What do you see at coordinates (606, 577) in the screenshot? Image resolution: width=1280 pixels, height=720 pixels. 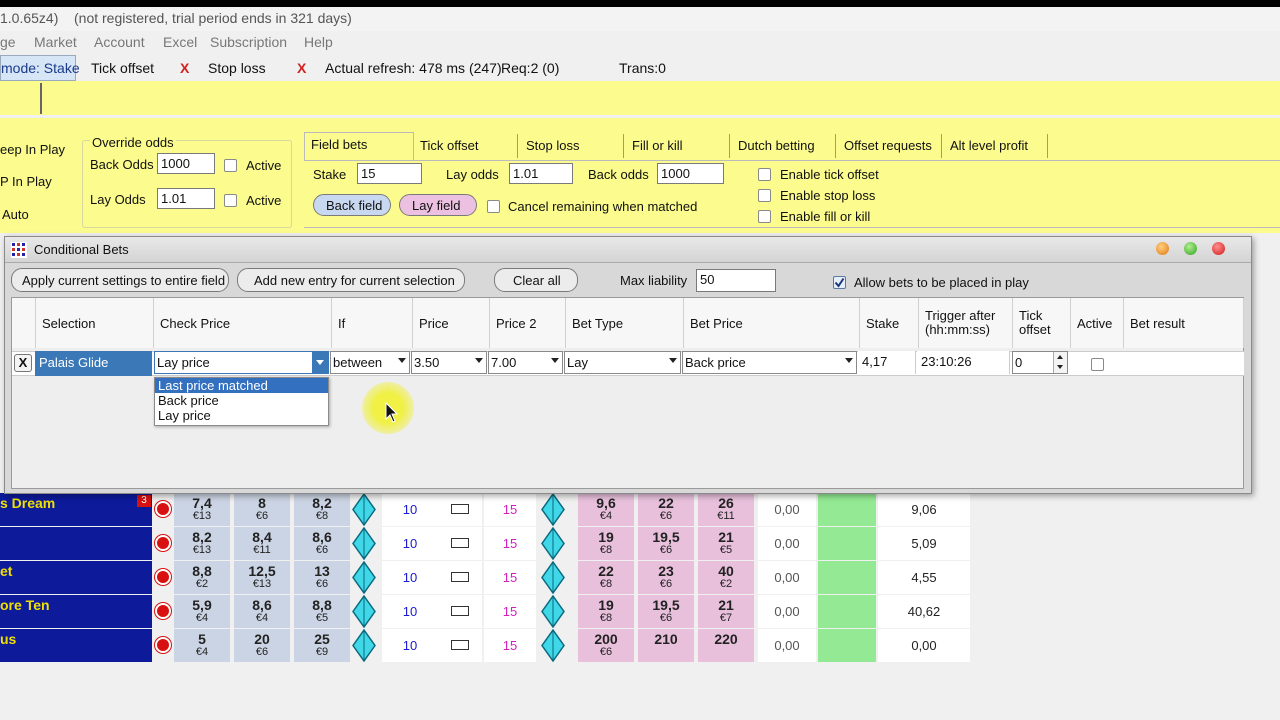 I see `lay-price-1: 22 €8` at bounding box center [606, 577].